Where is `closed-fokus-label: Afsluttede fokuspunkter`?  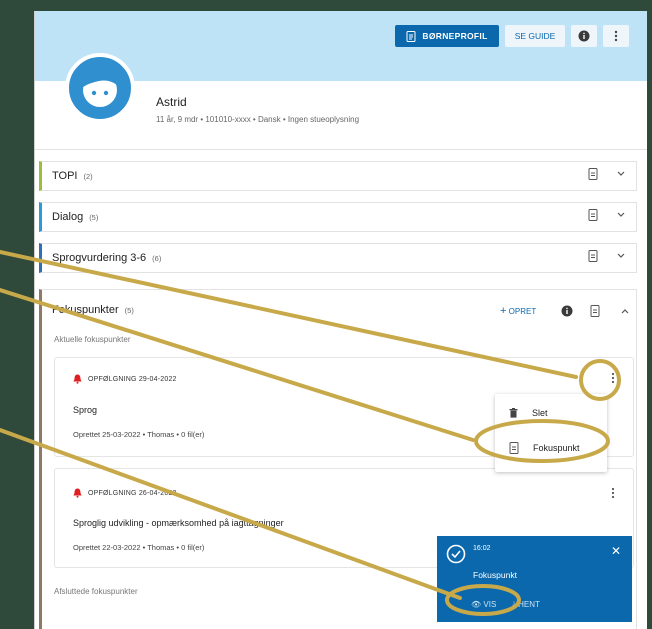
closed-fokus-label: Afsluttede fokuspunkter is located at coordinates (96, 591).